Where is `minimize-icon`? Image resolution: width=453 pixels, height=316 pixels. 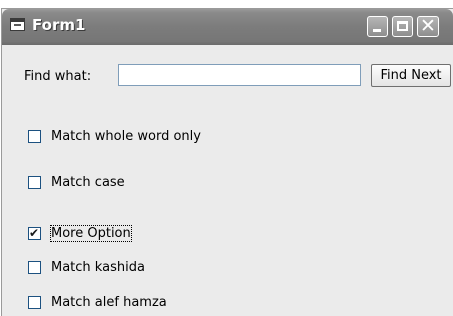 minimize-icon is located at coordinates (377, 30).